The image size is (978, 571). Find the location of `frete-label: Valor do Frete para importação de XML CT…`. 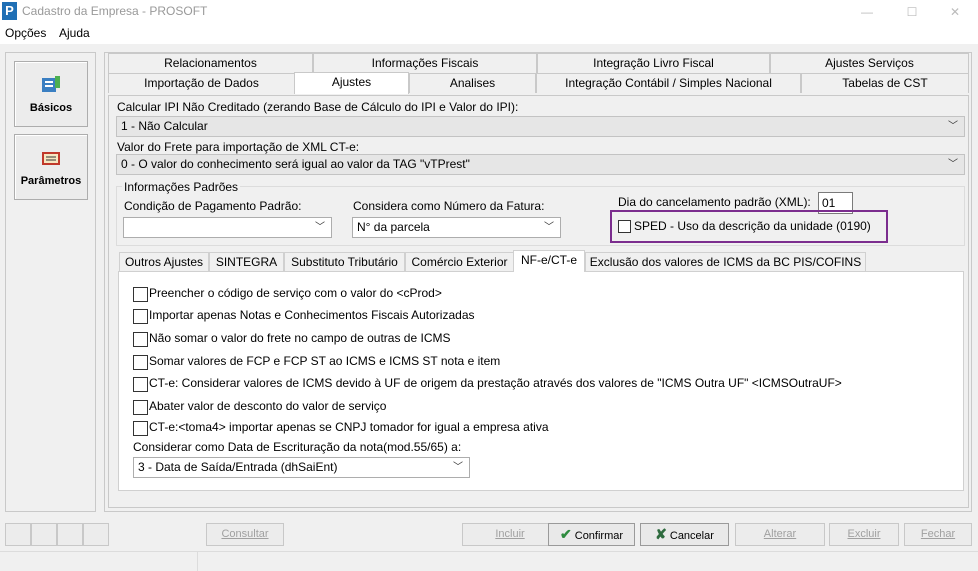

frete-label: Valor do Frete para importação de XML CT… is located at coordinates (238, 147).